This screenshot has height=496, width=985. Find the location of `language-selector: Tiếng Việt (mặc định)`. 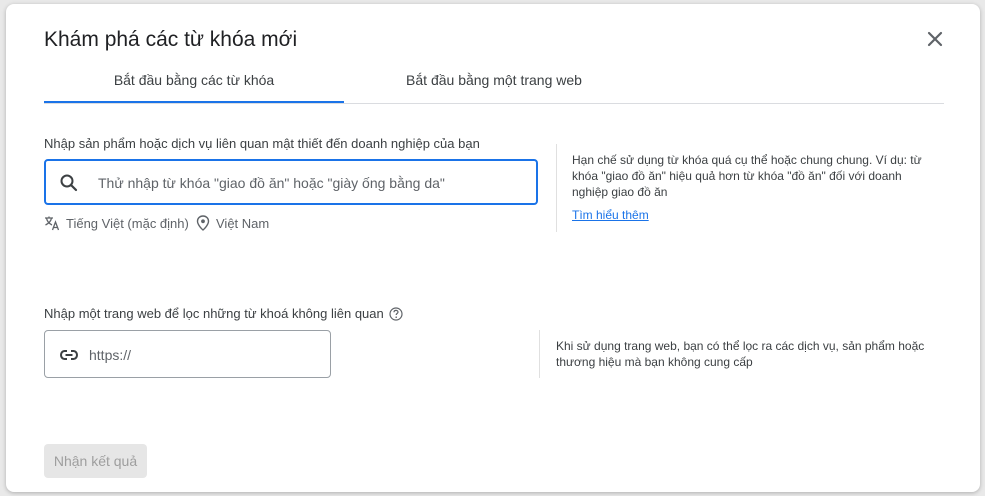

language-selector: Tiếng Việt (mặc định) is located at coordinates (116, 223).